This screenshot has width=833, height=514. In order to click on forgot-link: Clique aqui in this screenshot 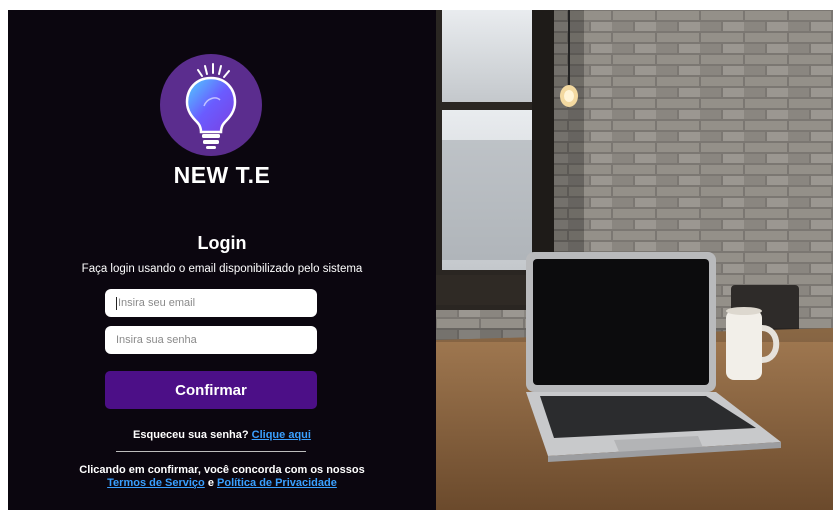, I will do `click(281, 435)`.